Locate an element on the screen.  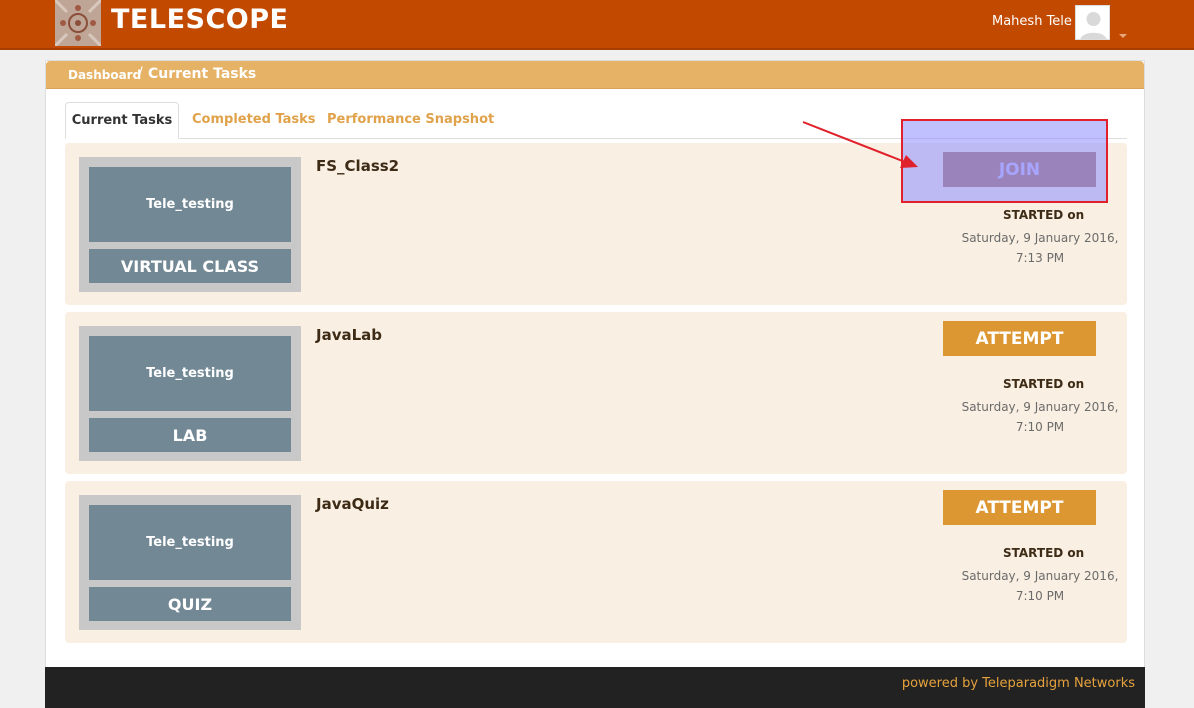
user-avatar-icon is located at coordinates (1092, 22).